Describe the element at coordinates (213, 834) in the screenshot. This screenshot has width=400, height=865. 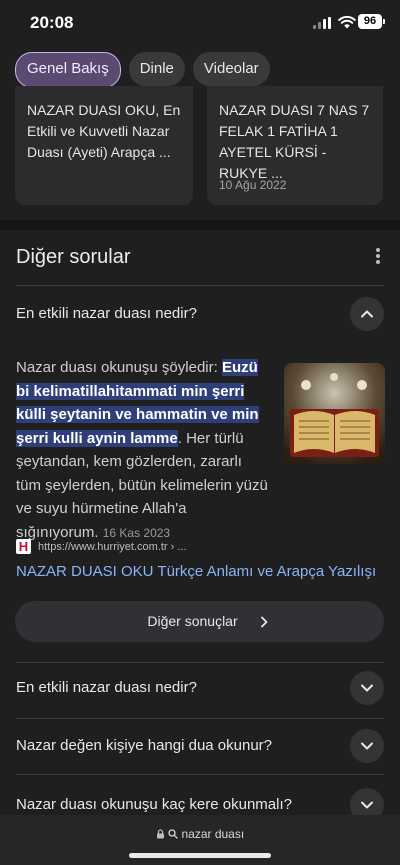
I see `address-text: nazar duası` at that location.